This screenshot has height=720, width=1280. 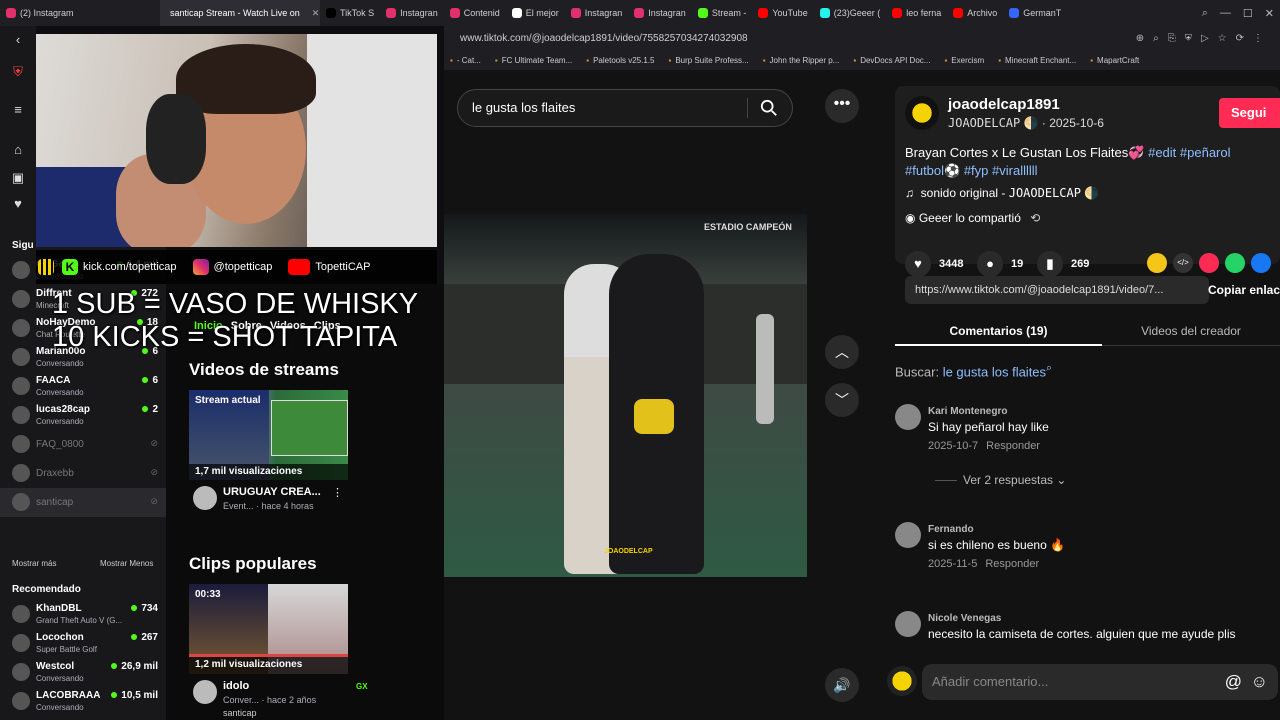 I want to click on bookmark-item: Paletools v25.1.5, so click(x=620, y=60).